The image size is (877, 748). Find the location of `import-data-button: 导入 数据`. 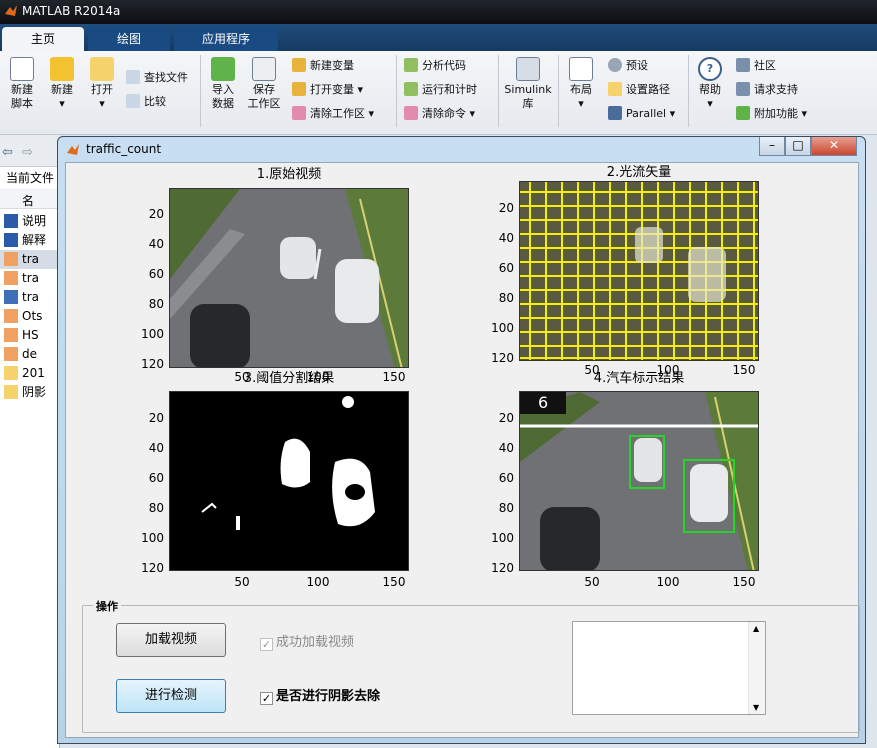

import-data-button: 导入 数据 is located at coordinates (223, 84).